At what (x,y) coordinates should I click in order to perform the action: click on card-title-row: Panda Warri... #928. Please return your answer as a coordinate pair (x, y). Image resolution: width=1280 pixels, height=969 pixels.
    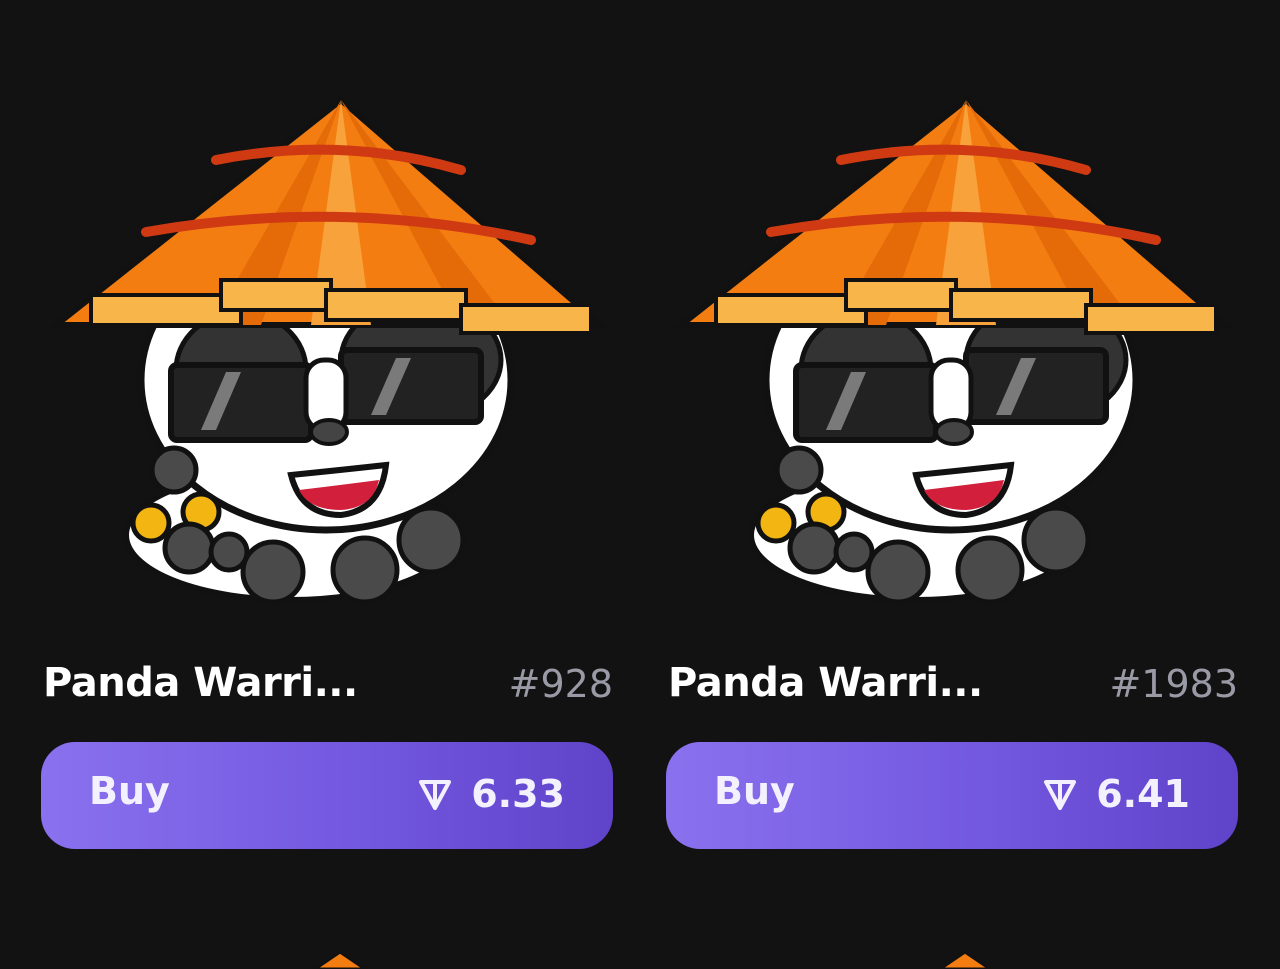
    Looking at the image, I should click on (328, 686).